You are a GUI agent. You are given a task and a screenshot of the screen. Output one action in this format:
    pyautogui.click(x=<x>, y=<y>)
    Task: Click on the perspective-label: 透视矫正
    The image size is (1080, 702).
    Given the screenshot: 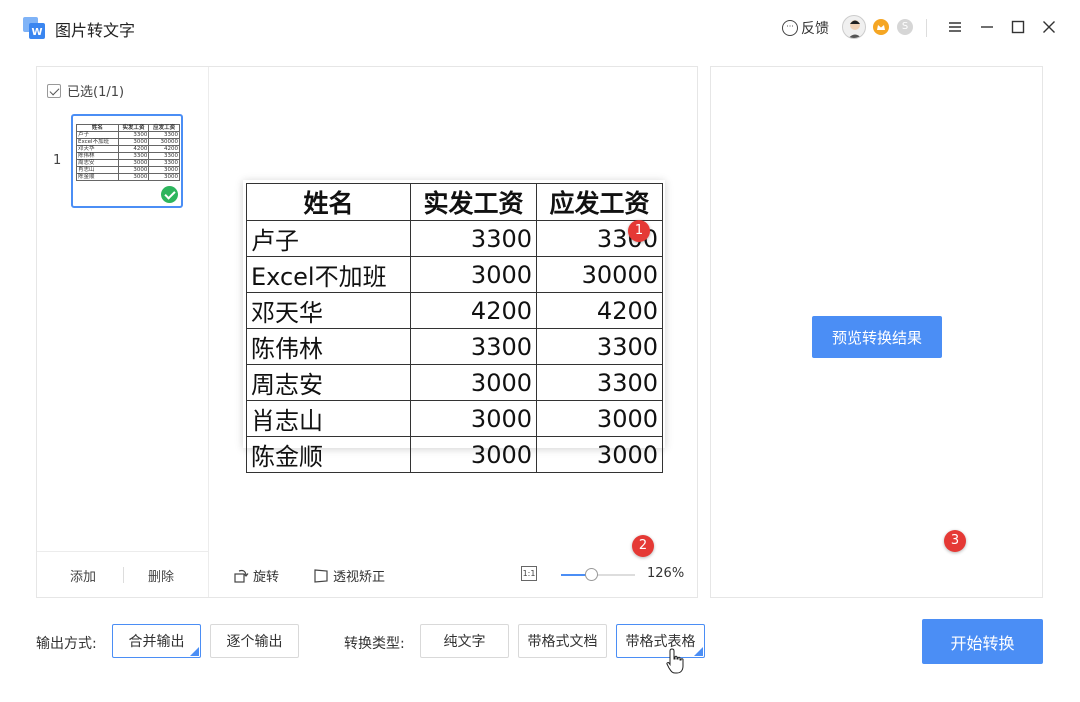 What is the action you would take?
    pyautogui.click(x=359, y=577)
    